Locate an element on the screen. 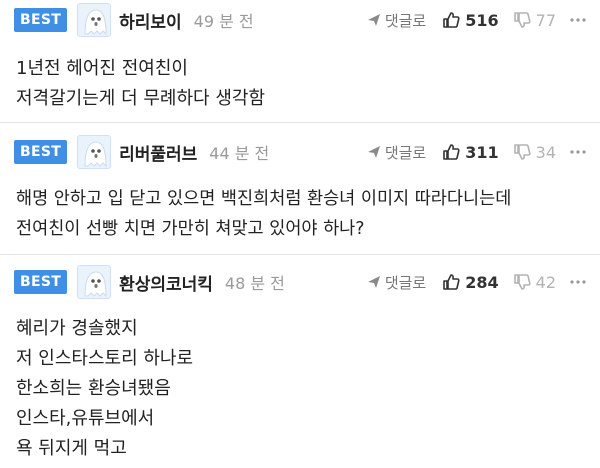 The width and height of the screenshot is (600, 468). like-button: 284 is located at coordinates (470, 282).